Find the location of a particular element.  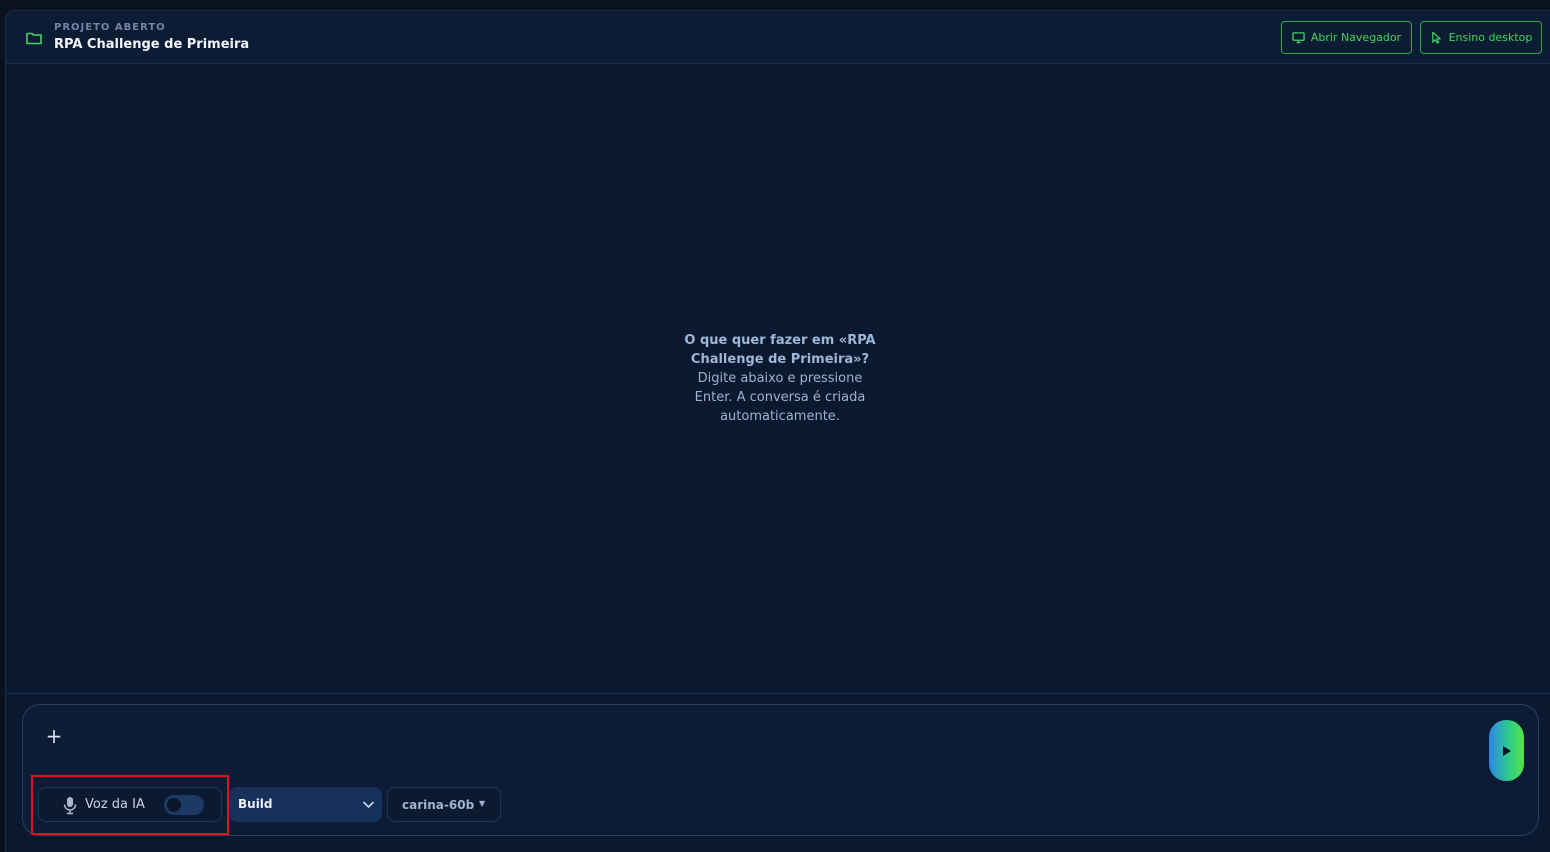

open-browser-button: Abrir Navegador is located at coordinates (1346, 37).